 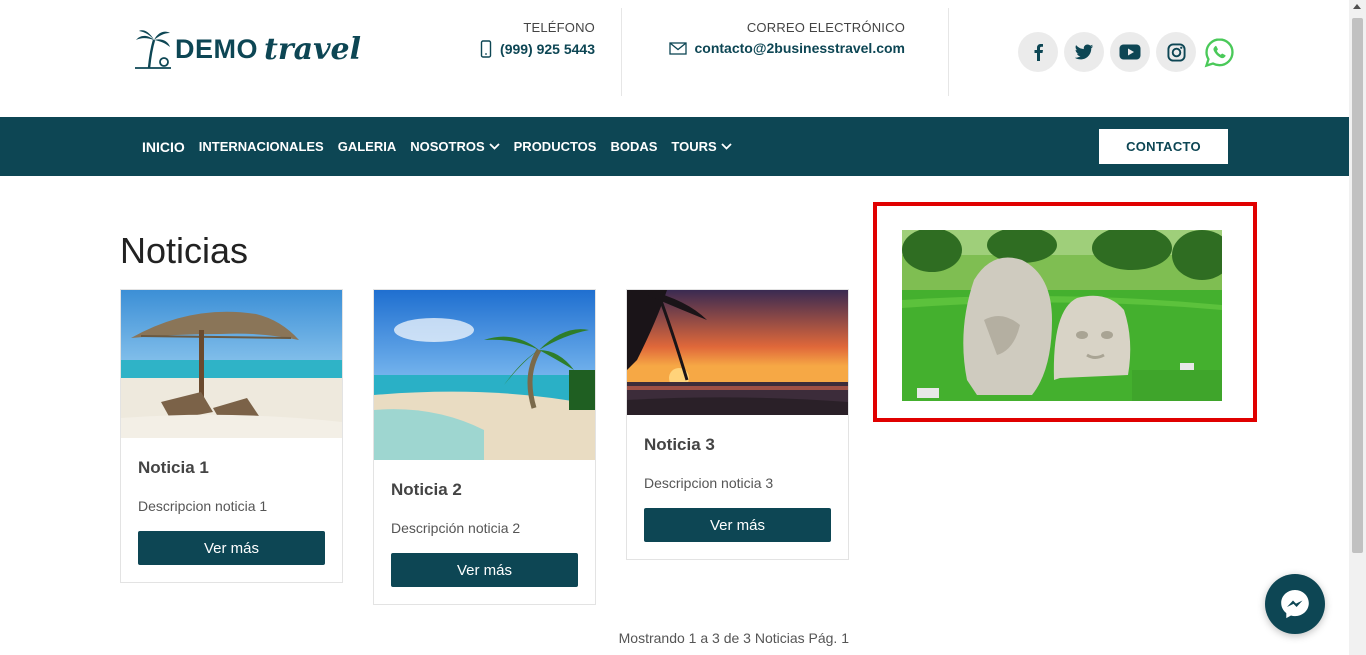 I want to click on news-title: Noticia 3, so click(x=737, y=445).